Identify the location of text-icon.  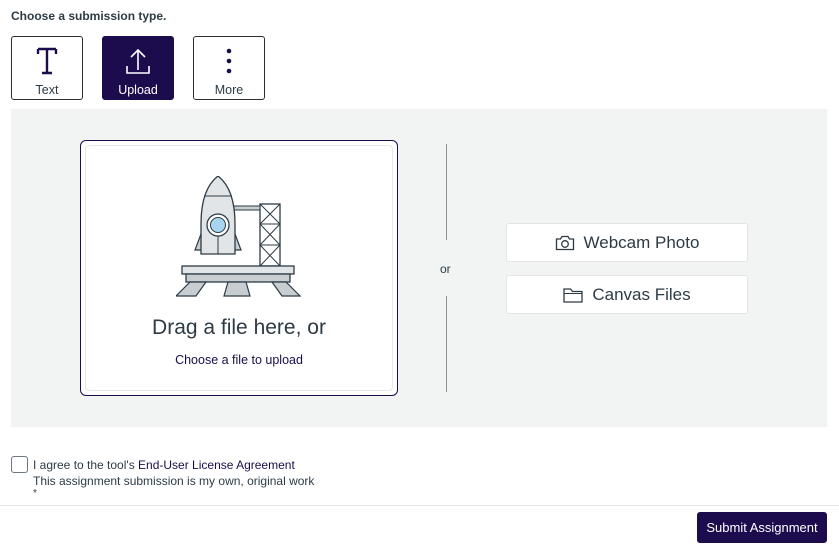
(47, 61).